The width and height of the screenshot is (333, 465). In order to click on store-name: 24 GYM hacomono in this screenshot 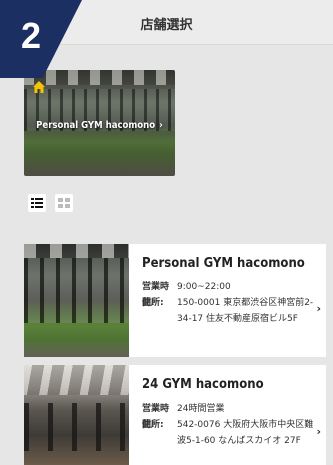, I will do `click(203, 384)`.